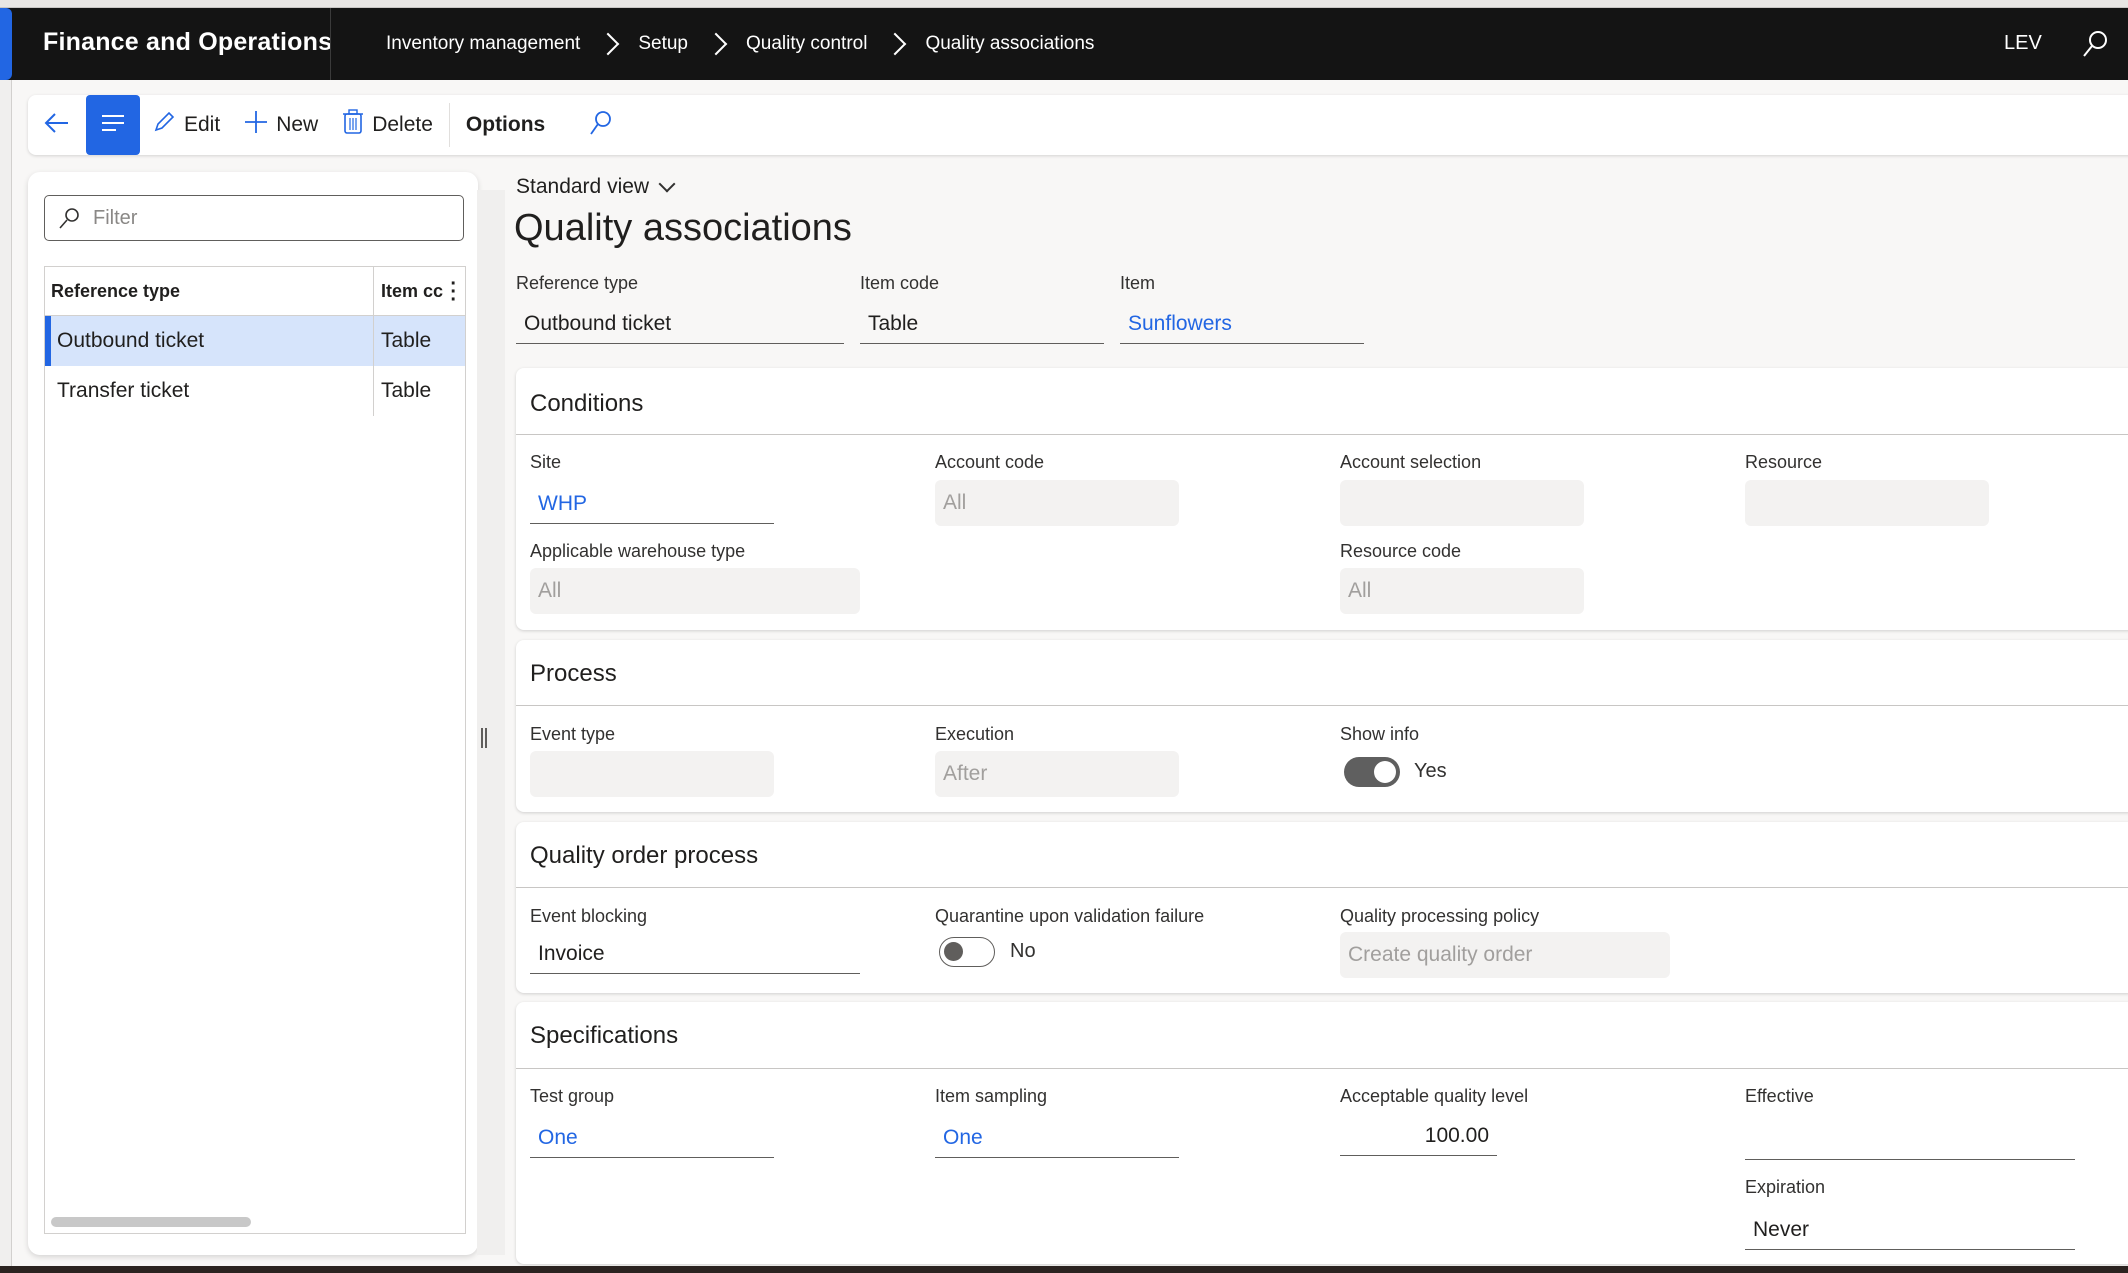 This screenshot has width=2128, height=1273. Describe the element at coordinates (806, 44) in the screenshot. I see `breadcrumb-item: Quality control` at that location.